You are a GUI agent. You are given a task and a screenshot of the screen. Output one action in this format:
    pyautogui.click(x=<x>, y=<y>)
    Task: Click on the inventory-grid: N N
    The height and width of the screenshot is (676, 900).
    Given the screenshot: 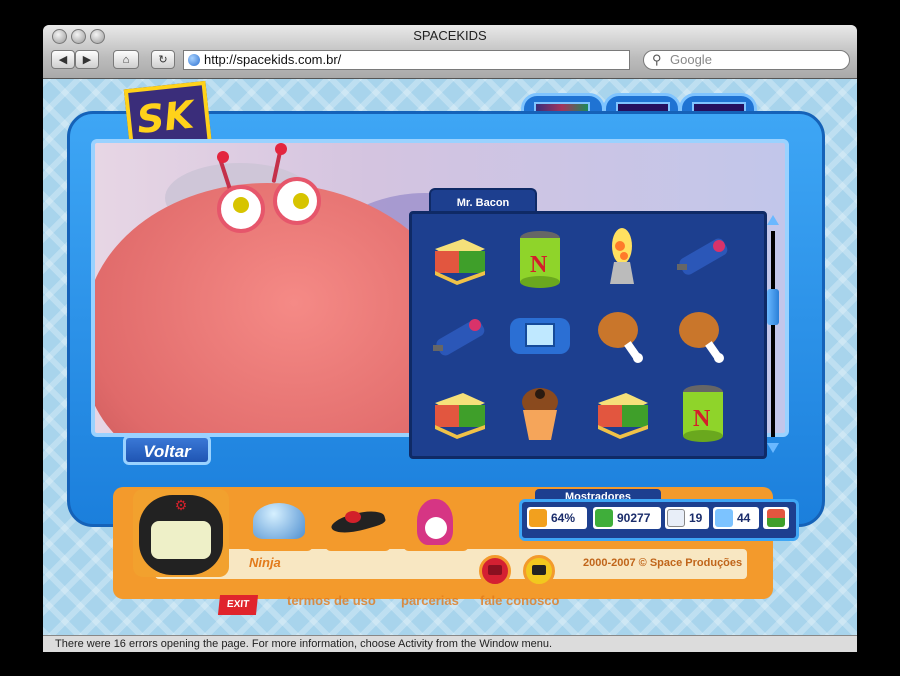 What is the action you would take?
    pyautogui.click(x=581, y=336)
    